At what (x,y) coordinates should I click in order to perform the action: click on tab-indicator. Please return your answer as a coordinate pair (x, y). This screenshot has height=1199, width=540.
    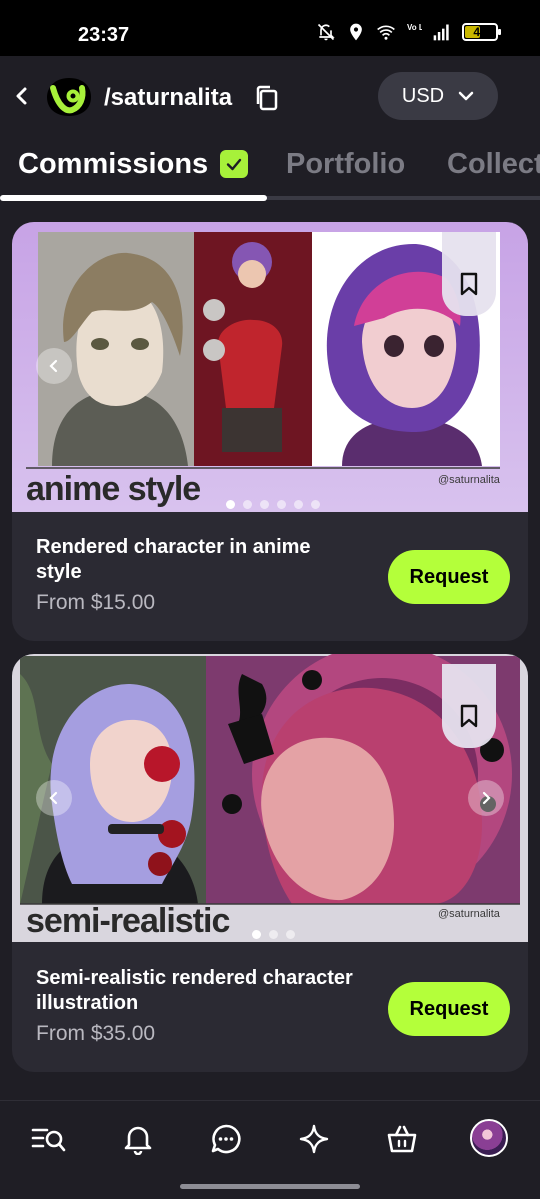
    Looking at the image, I should click on (133, 198).